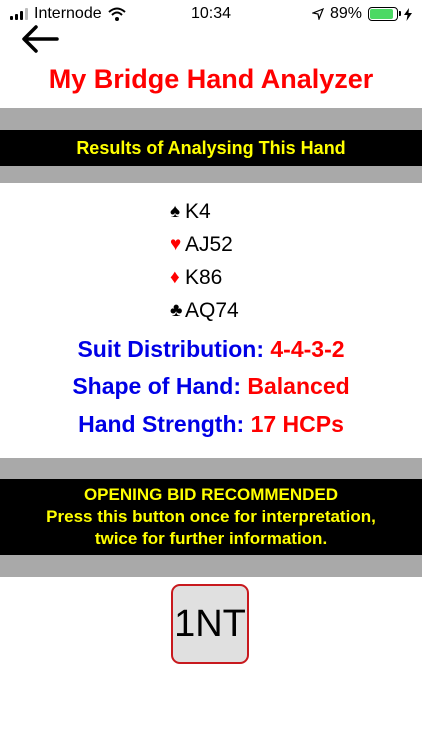  Describe the element at coordinates (307, 349) in the screenshot. I see `distribution-value: 4-4-3-2` at that location.